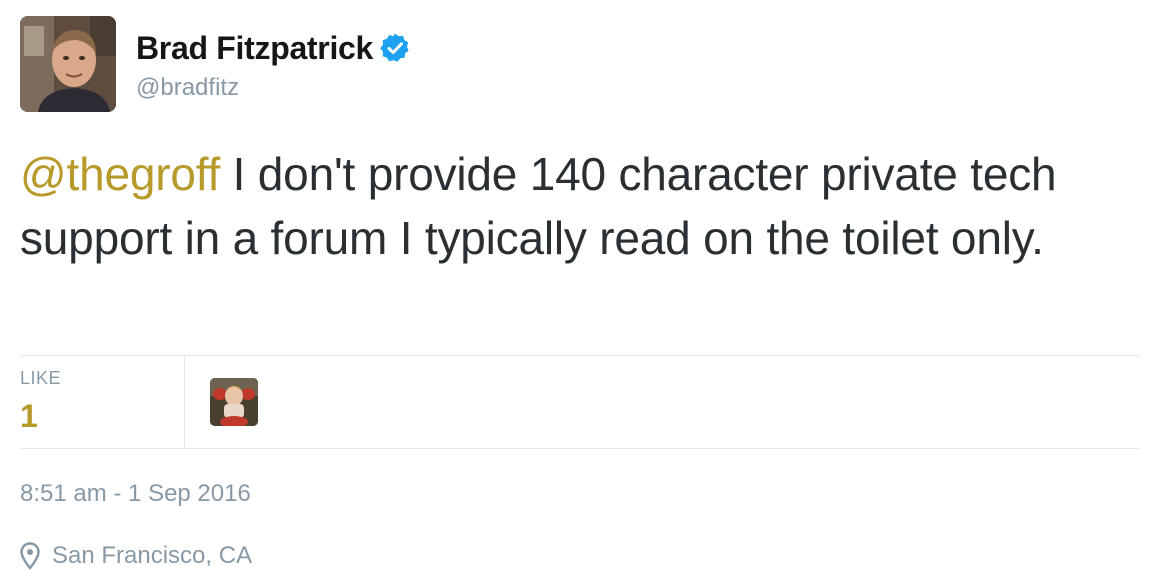 The width and height of the screenshot is (1156, 586). What do you see at coordinates (102, 402) in the screenshot?
I see `like-stat: LIKE 1` at bounding box center [102, 402].